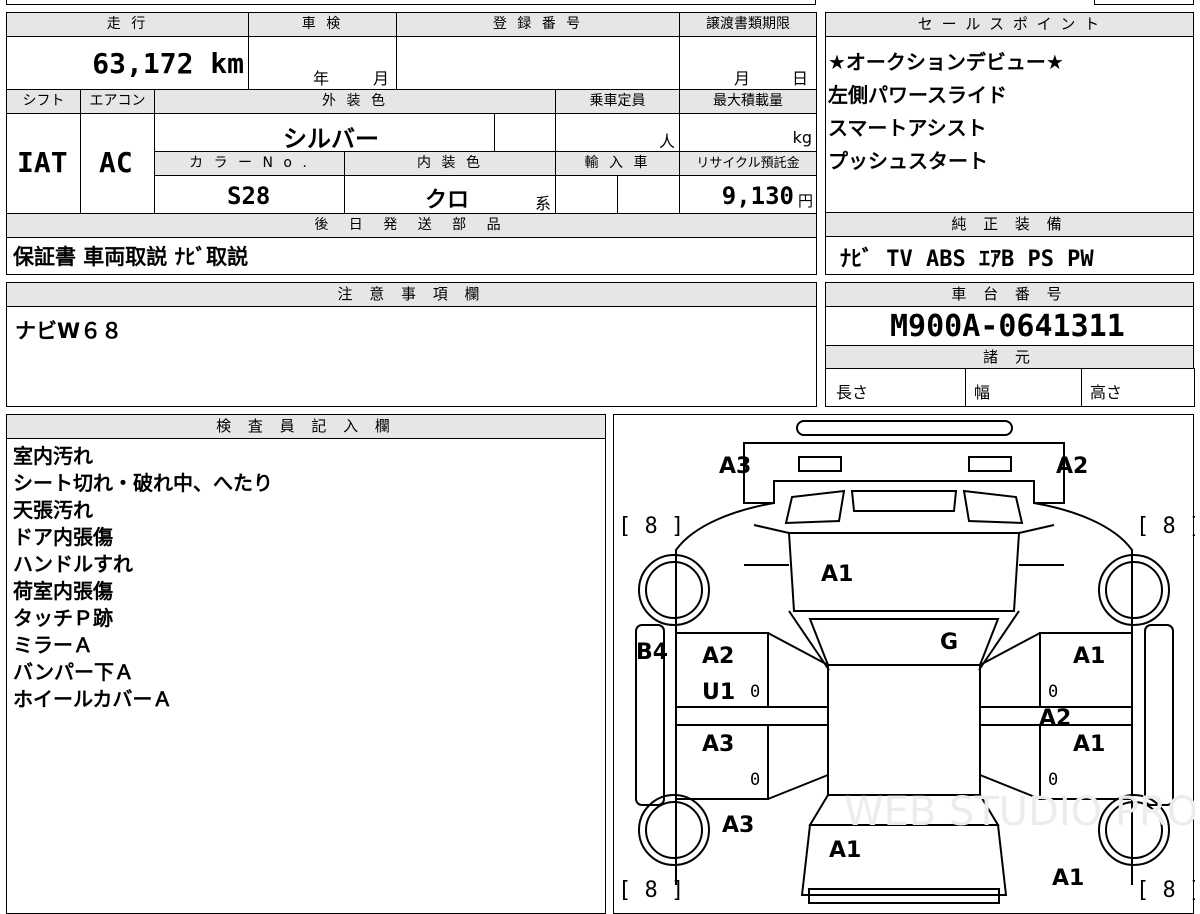 This screenshot has width=1200, height=914. I want to click on tread-rear-left: [ 8 ], so click(651, 890).